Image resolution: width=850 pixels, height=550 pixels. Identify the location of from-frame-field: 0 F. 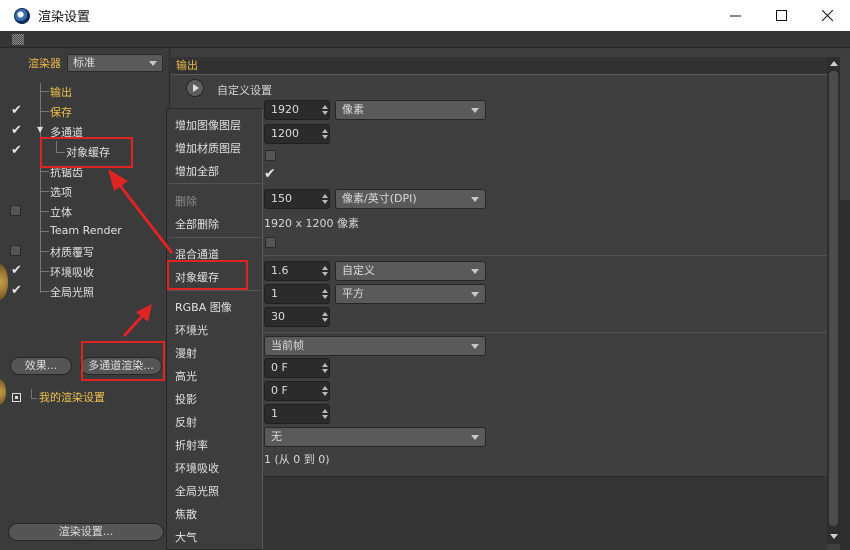
(297, 368).